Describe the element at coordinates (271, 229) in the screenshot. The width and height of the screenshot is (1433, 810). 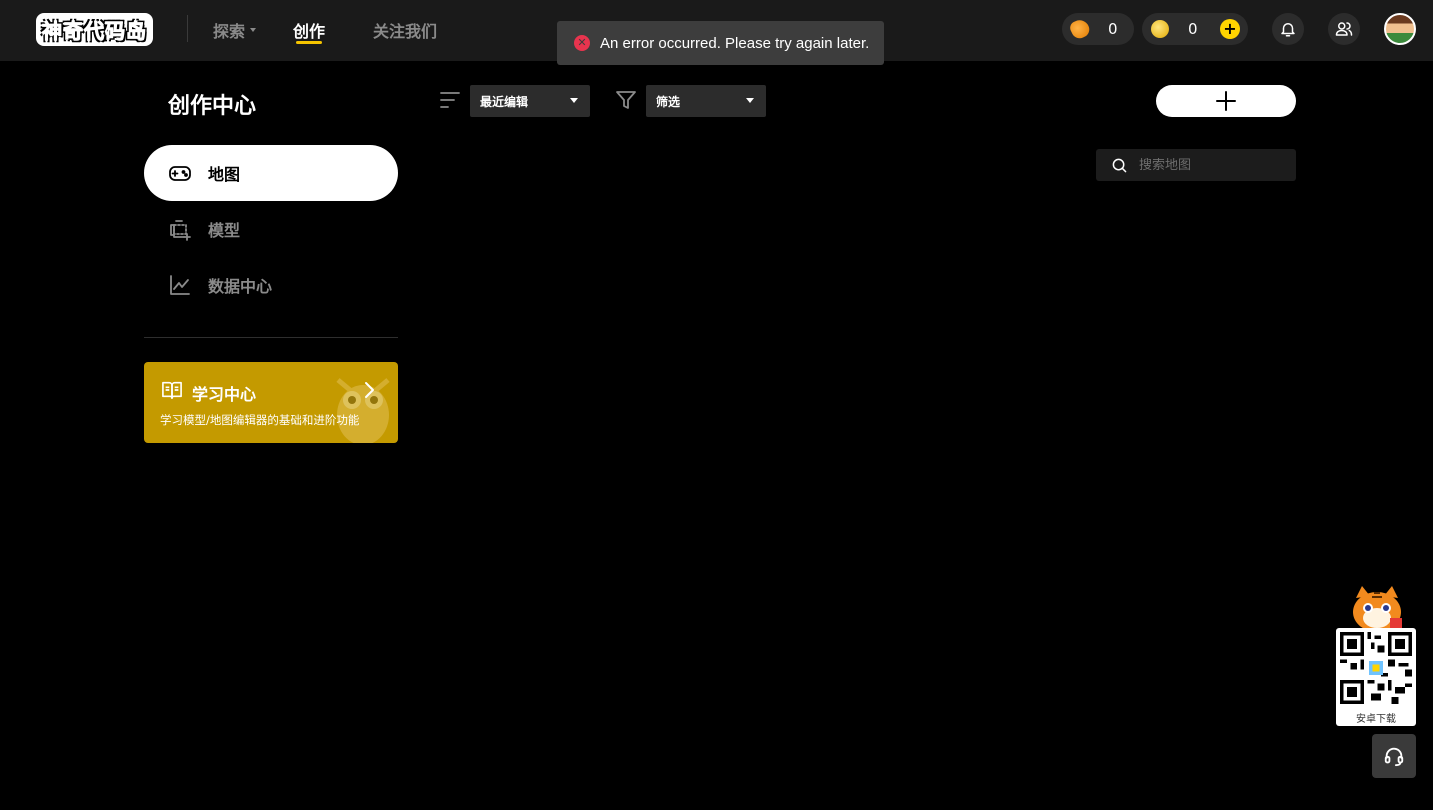
I see `sidebar-item-model: 模型` at that location.